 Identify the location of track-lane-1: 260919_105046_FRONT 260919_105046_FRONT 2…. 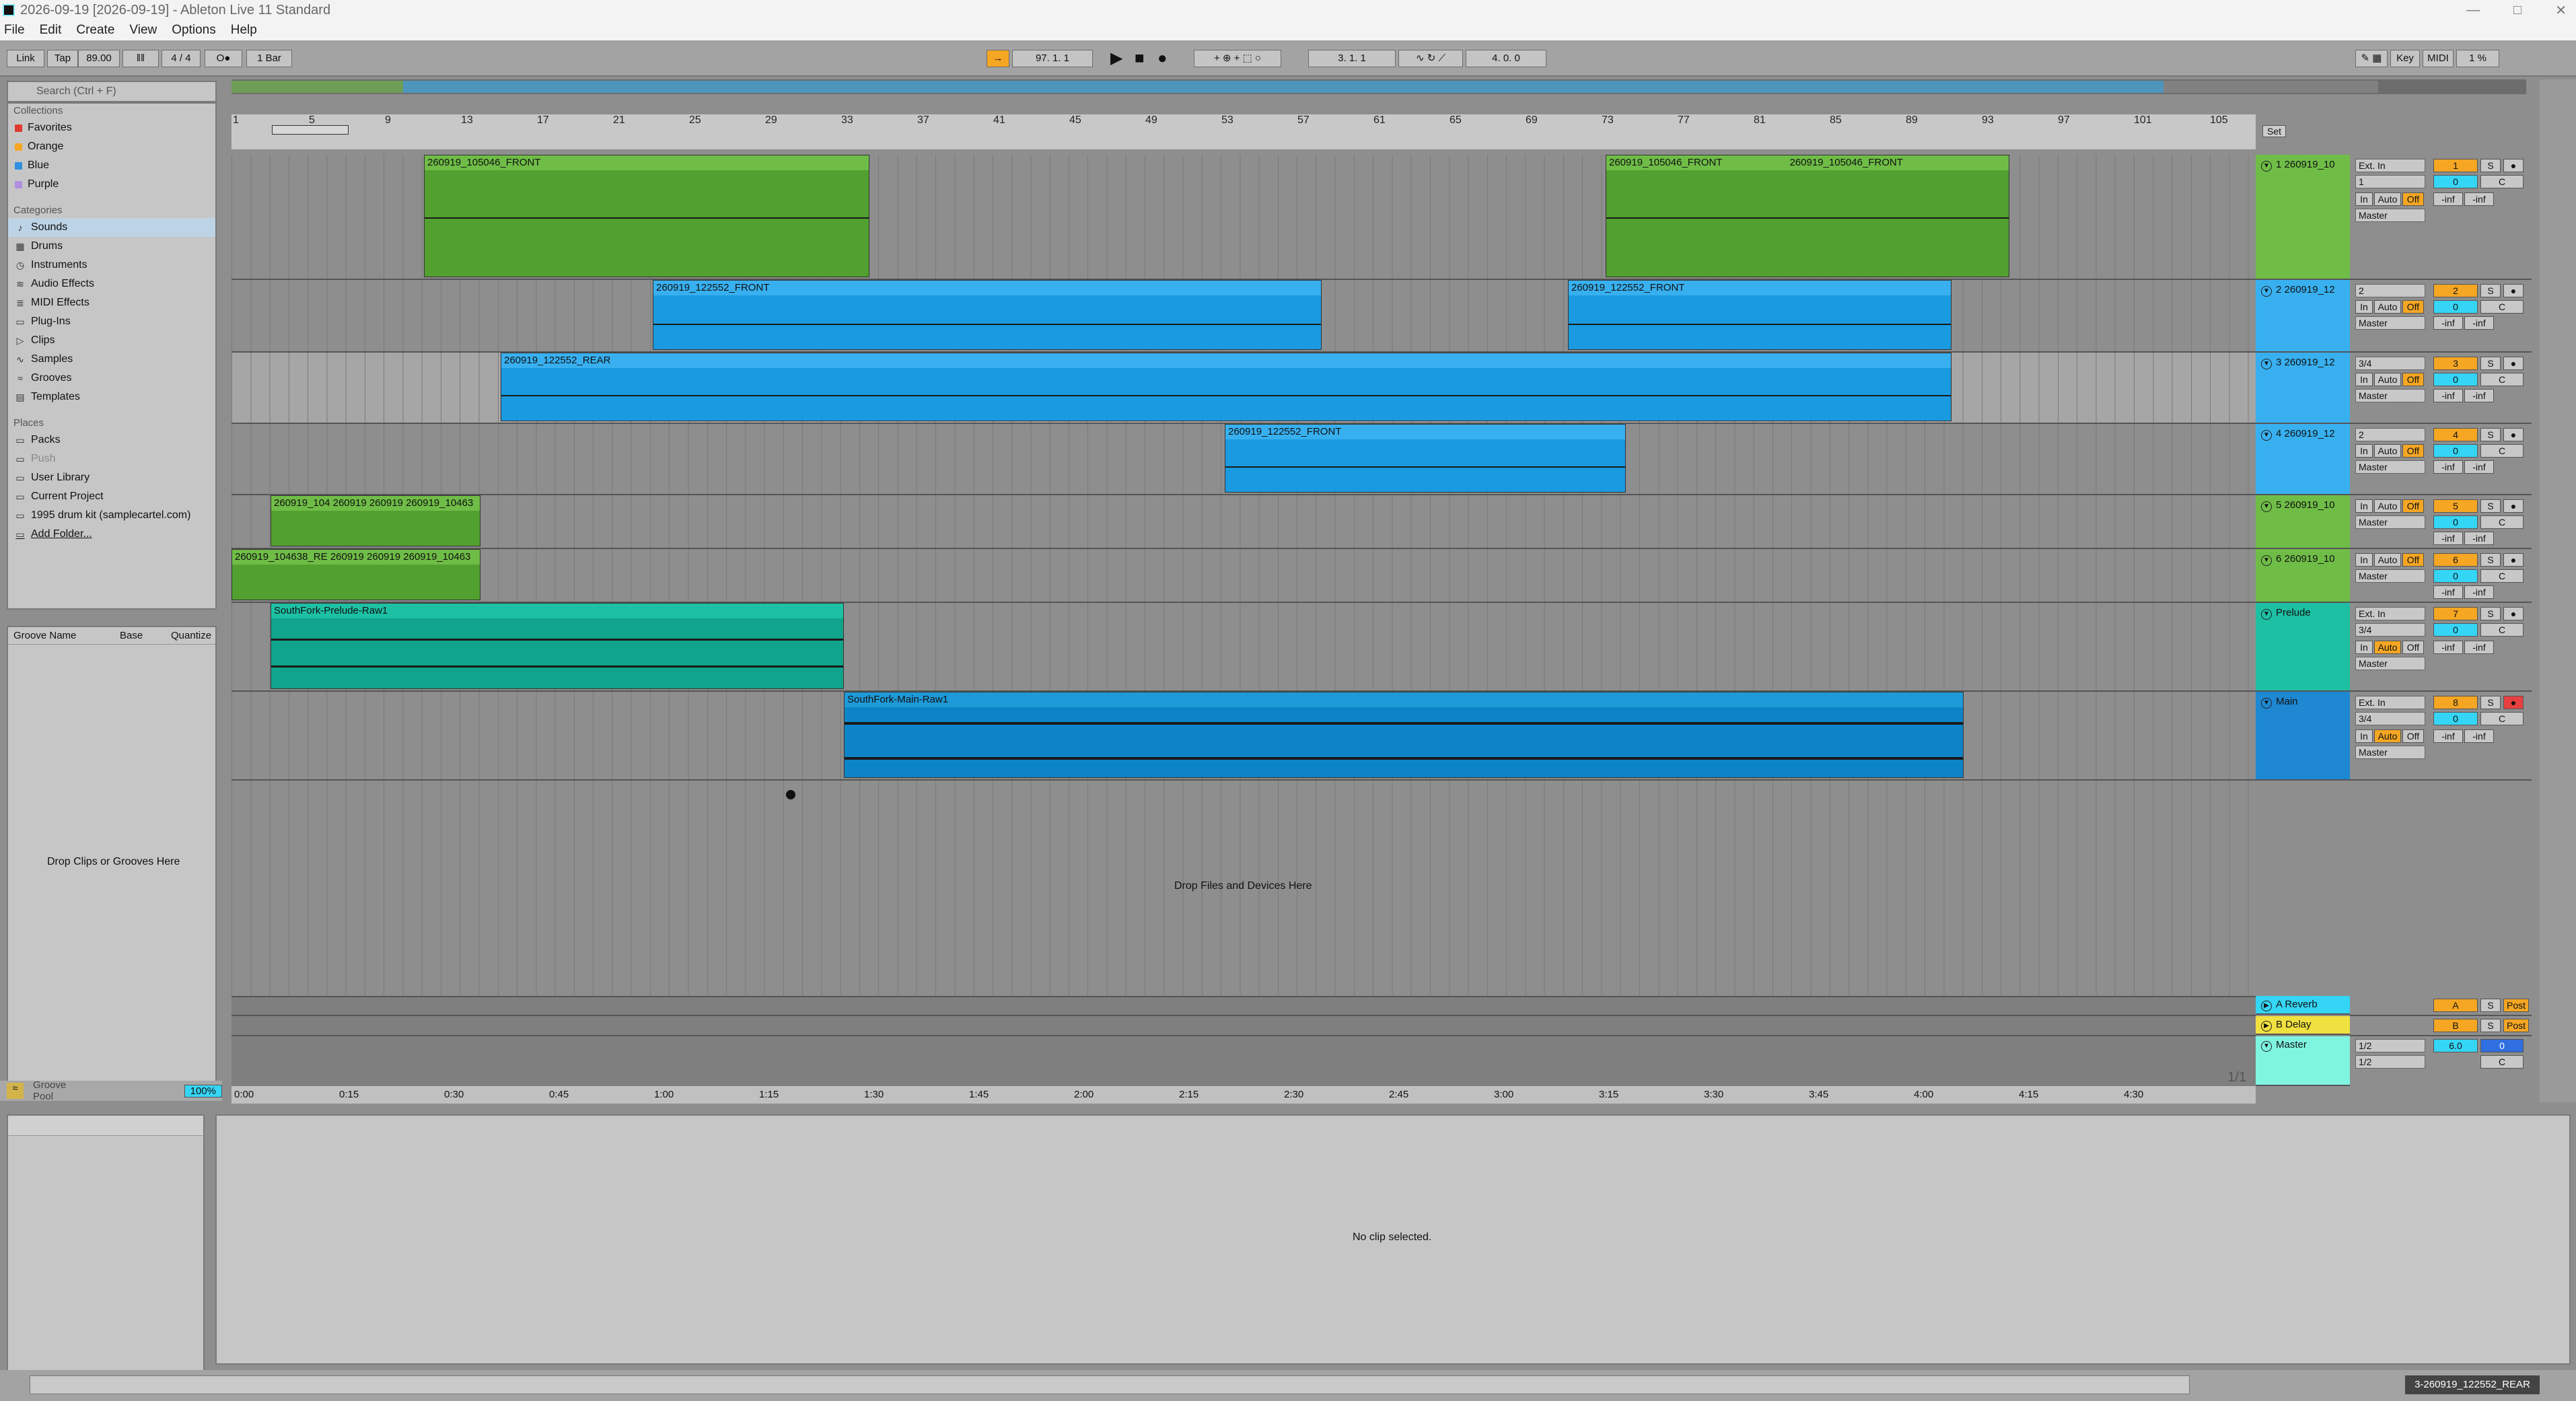
(1243, 218).